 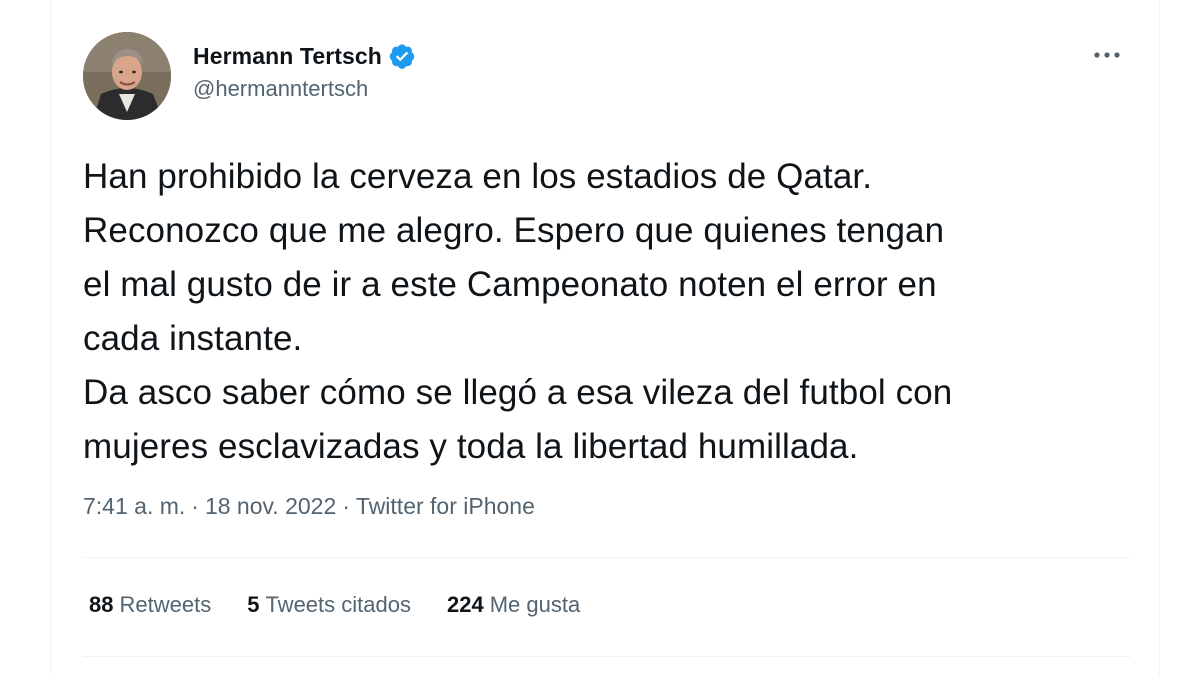 I want to click on retweets-label: Retweets, so click(x=165, y=604).